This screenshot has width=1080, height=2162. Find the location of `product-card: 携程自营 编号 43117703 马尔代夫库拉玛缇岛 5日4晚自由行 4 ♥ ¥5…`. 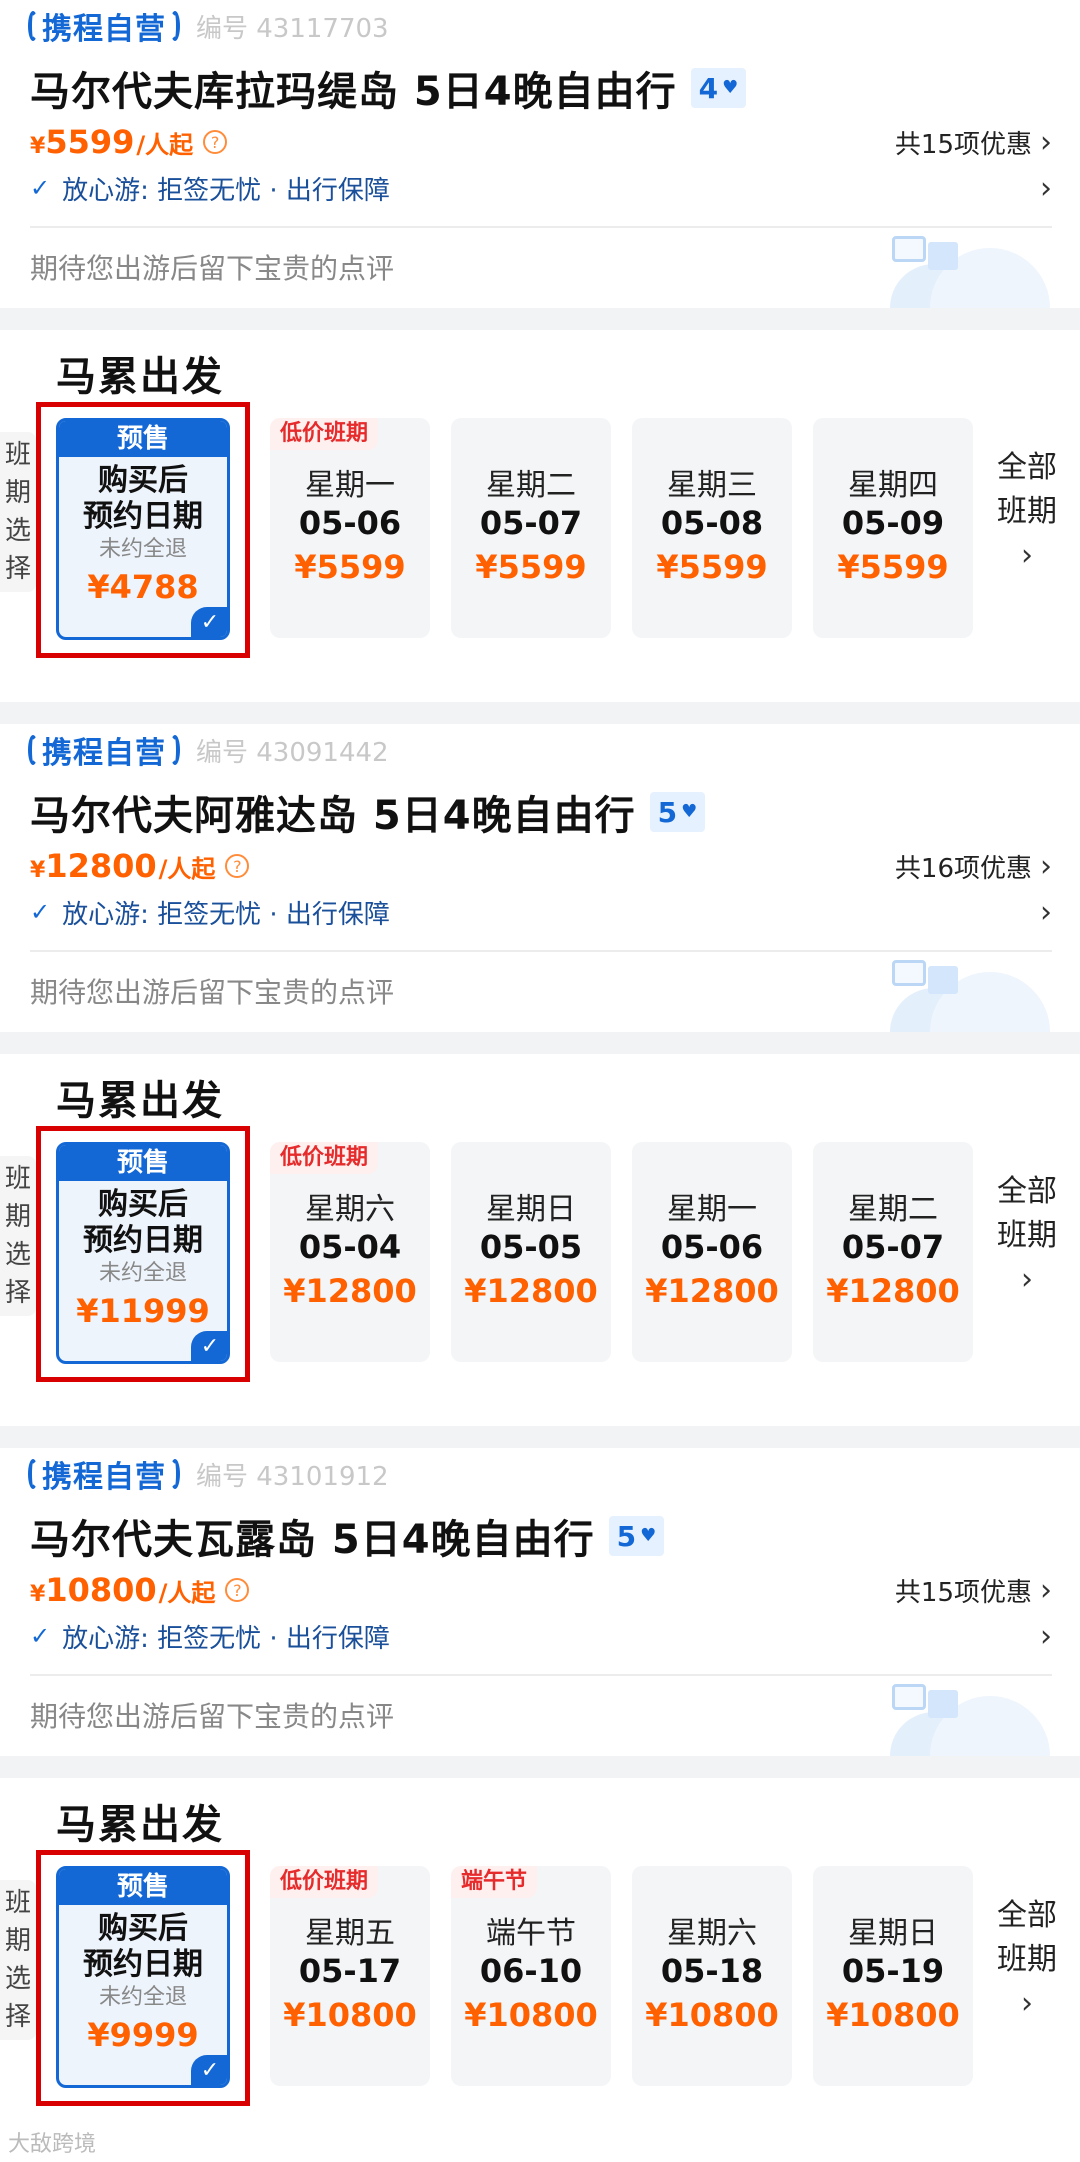

product-card: 携程自营 编号 43117703 马尔代夫库拉玛缇岛 5日4晚自由行 4 ♥ ¥5… is located at coordinates (540, 154).